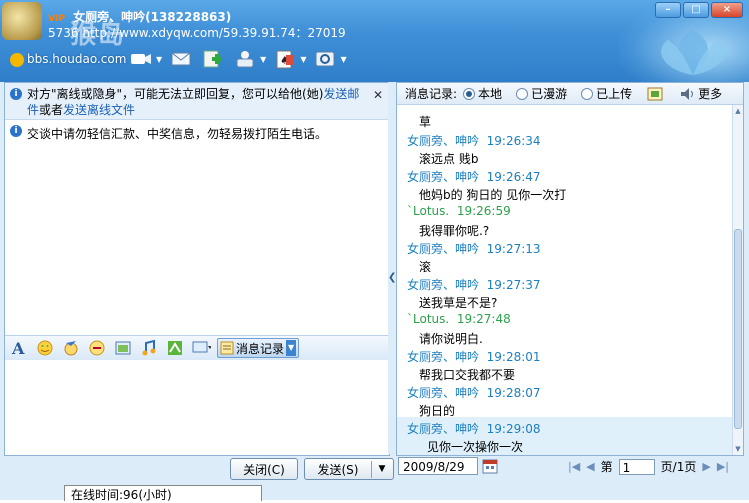 Image resolution: width=749 pixels, height=503 pixels. I want to click on contact-id: (138228863), so click(188, 17).